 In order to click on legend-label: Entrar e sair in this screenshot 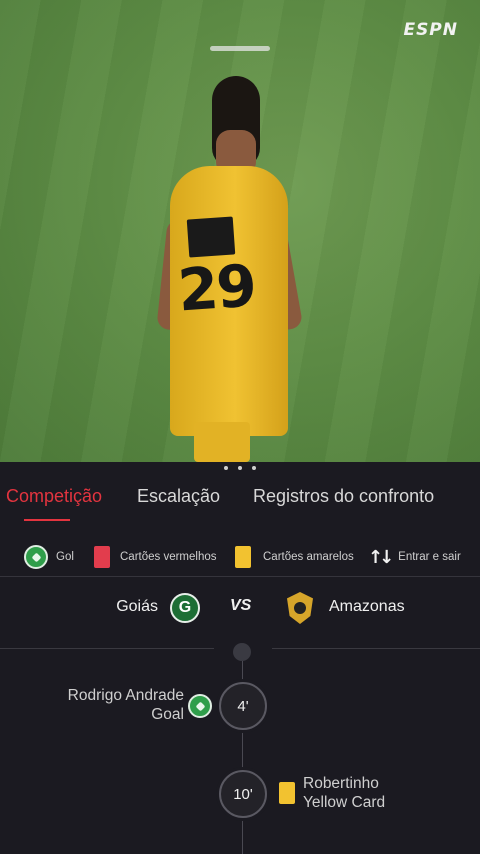, I will do `click(429, 557)`.